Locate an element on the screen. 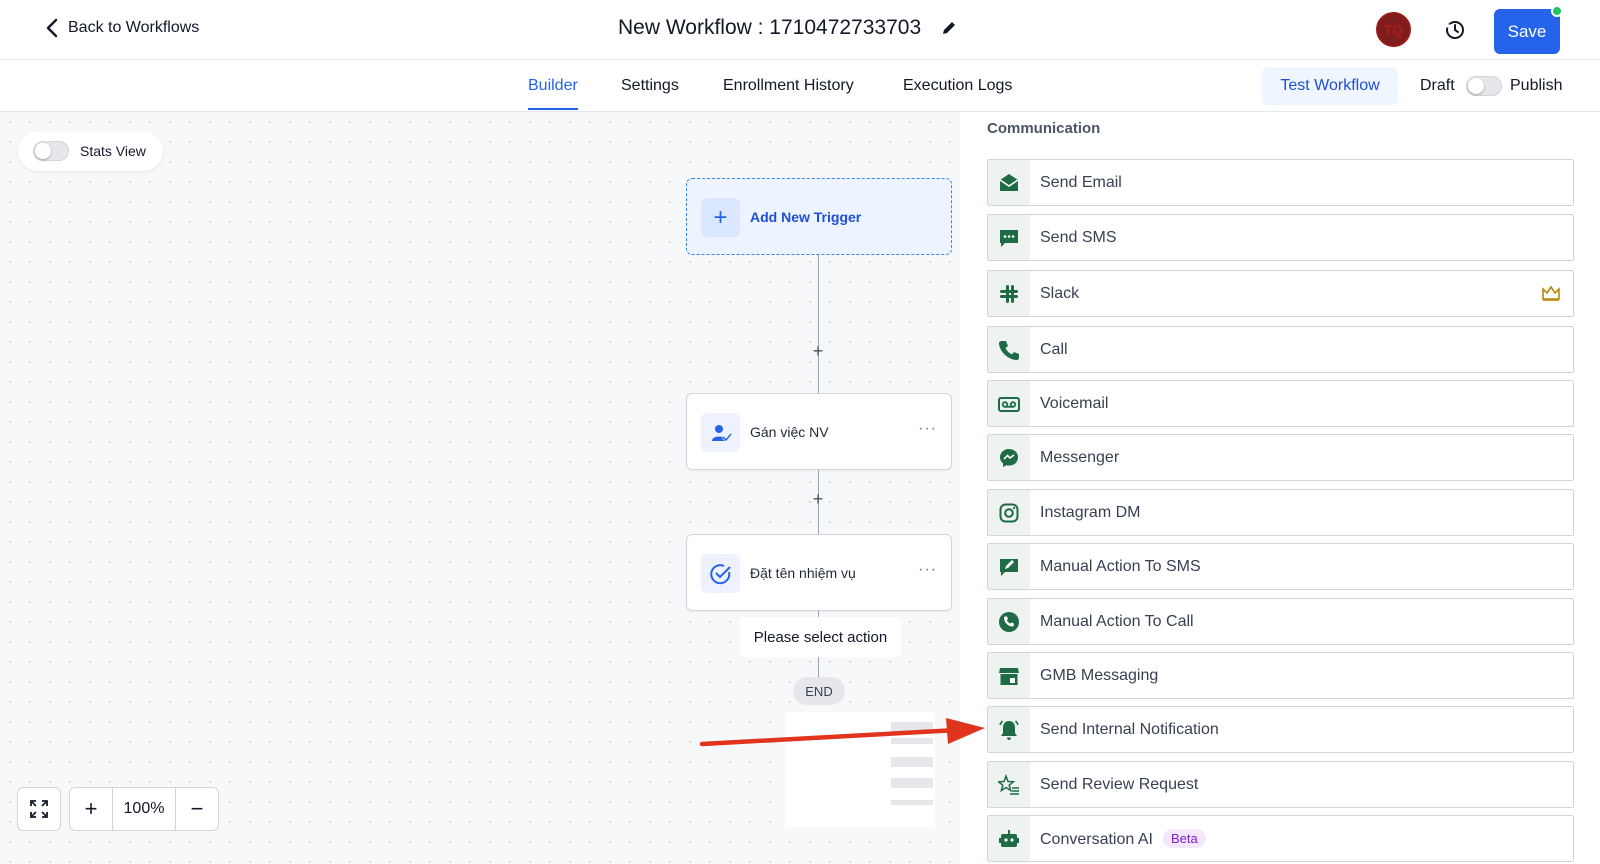  status-dot is located at coordinates (1557, 11).